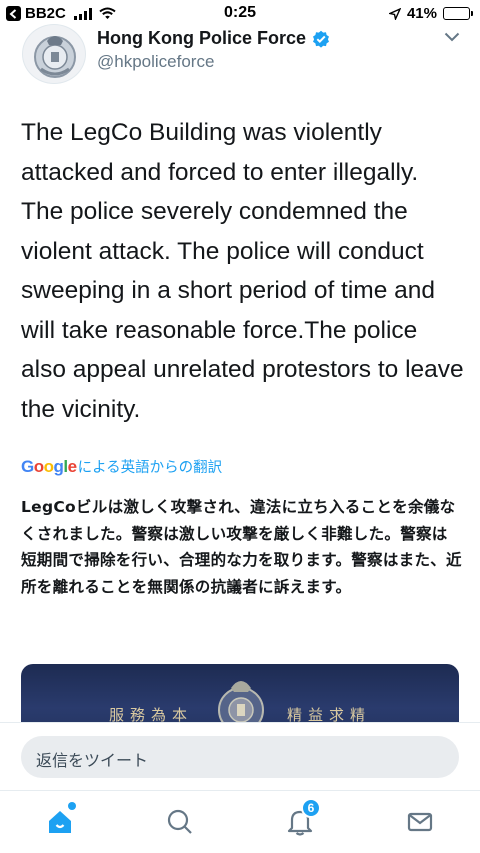  I want to click on reply-input: 返信をツイート, so click(240, 757).